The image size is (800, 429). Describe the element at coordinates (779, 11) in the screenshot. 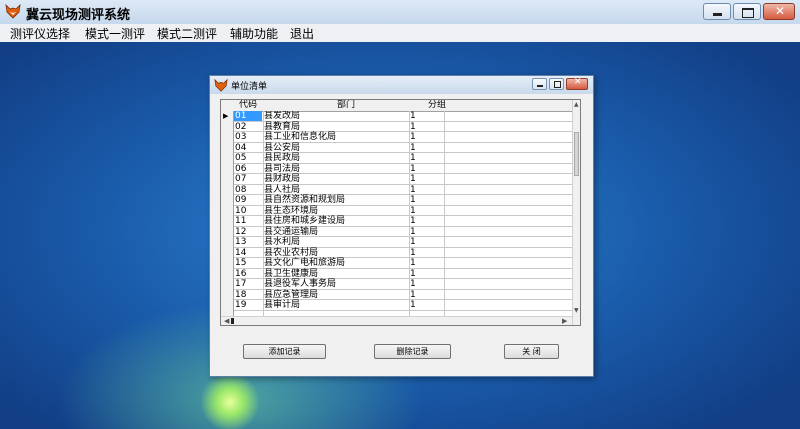

I see `close-button: ✕` at that location.